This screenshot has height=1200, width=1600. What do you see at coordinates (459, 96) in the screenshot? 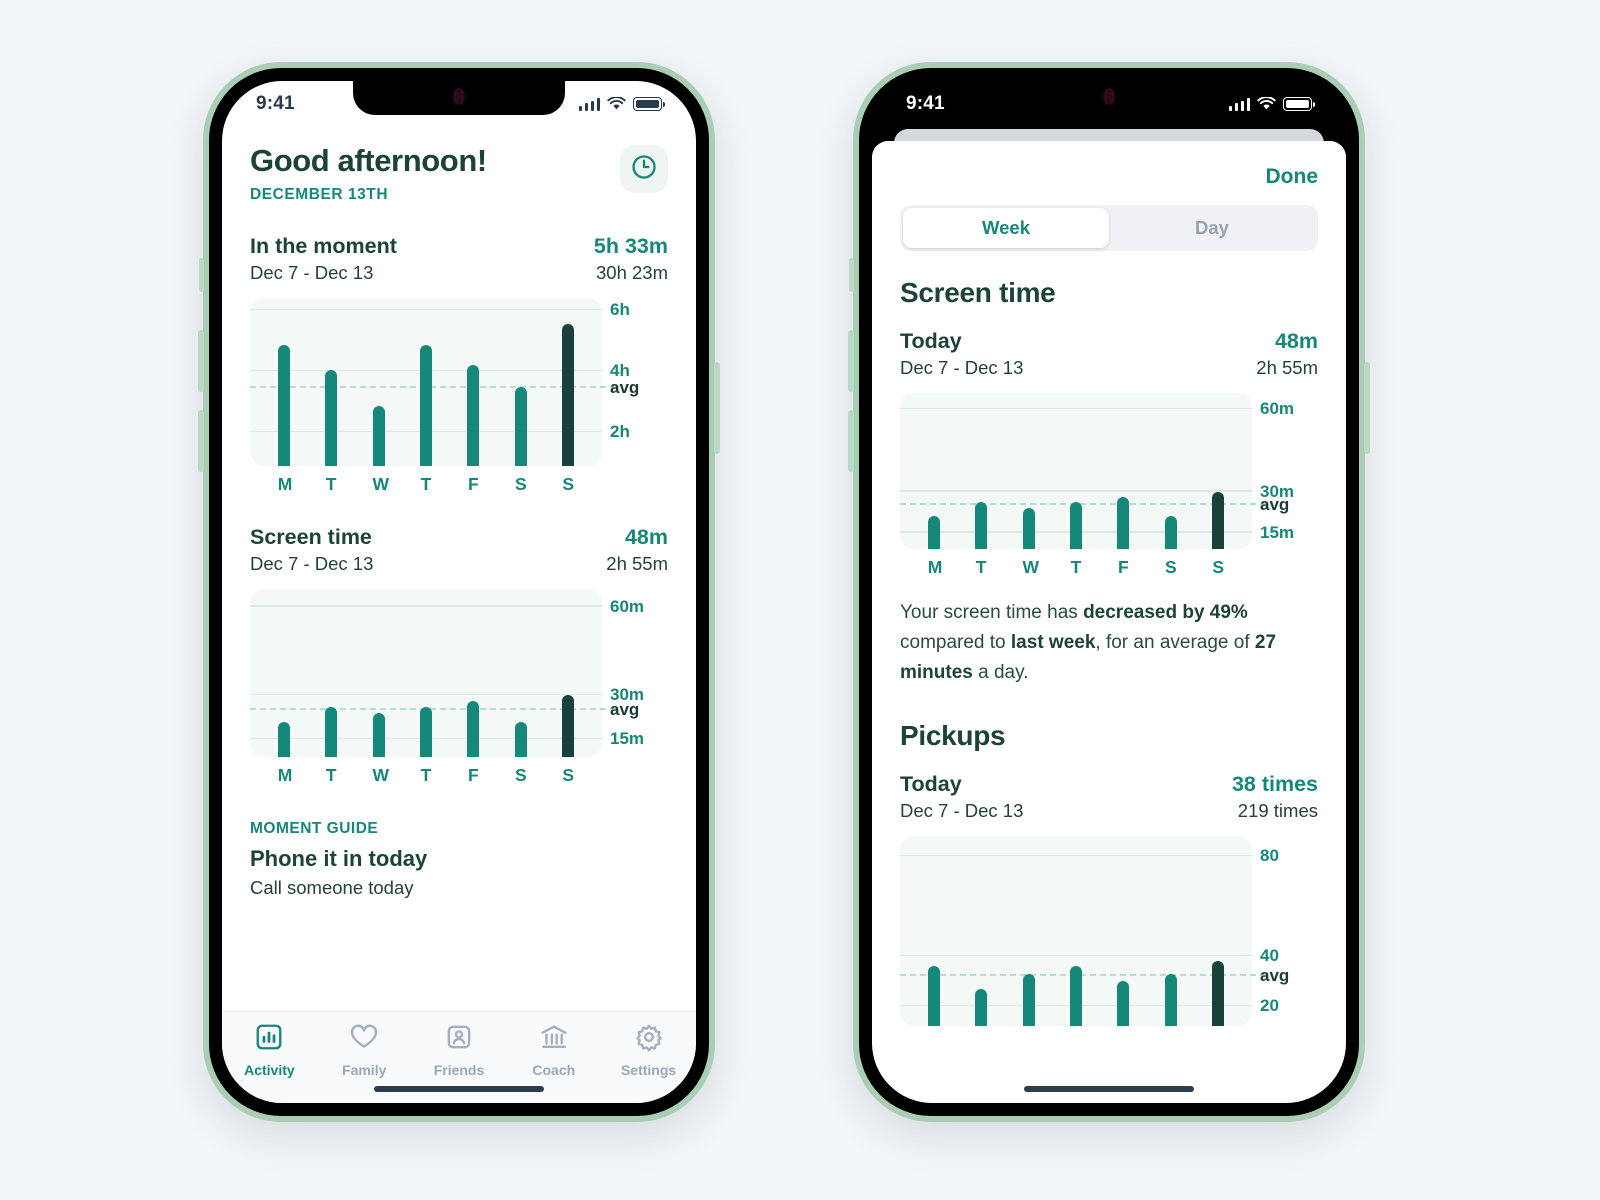
I see `face-id-sensor-icon` at bounding box center [459, 96].